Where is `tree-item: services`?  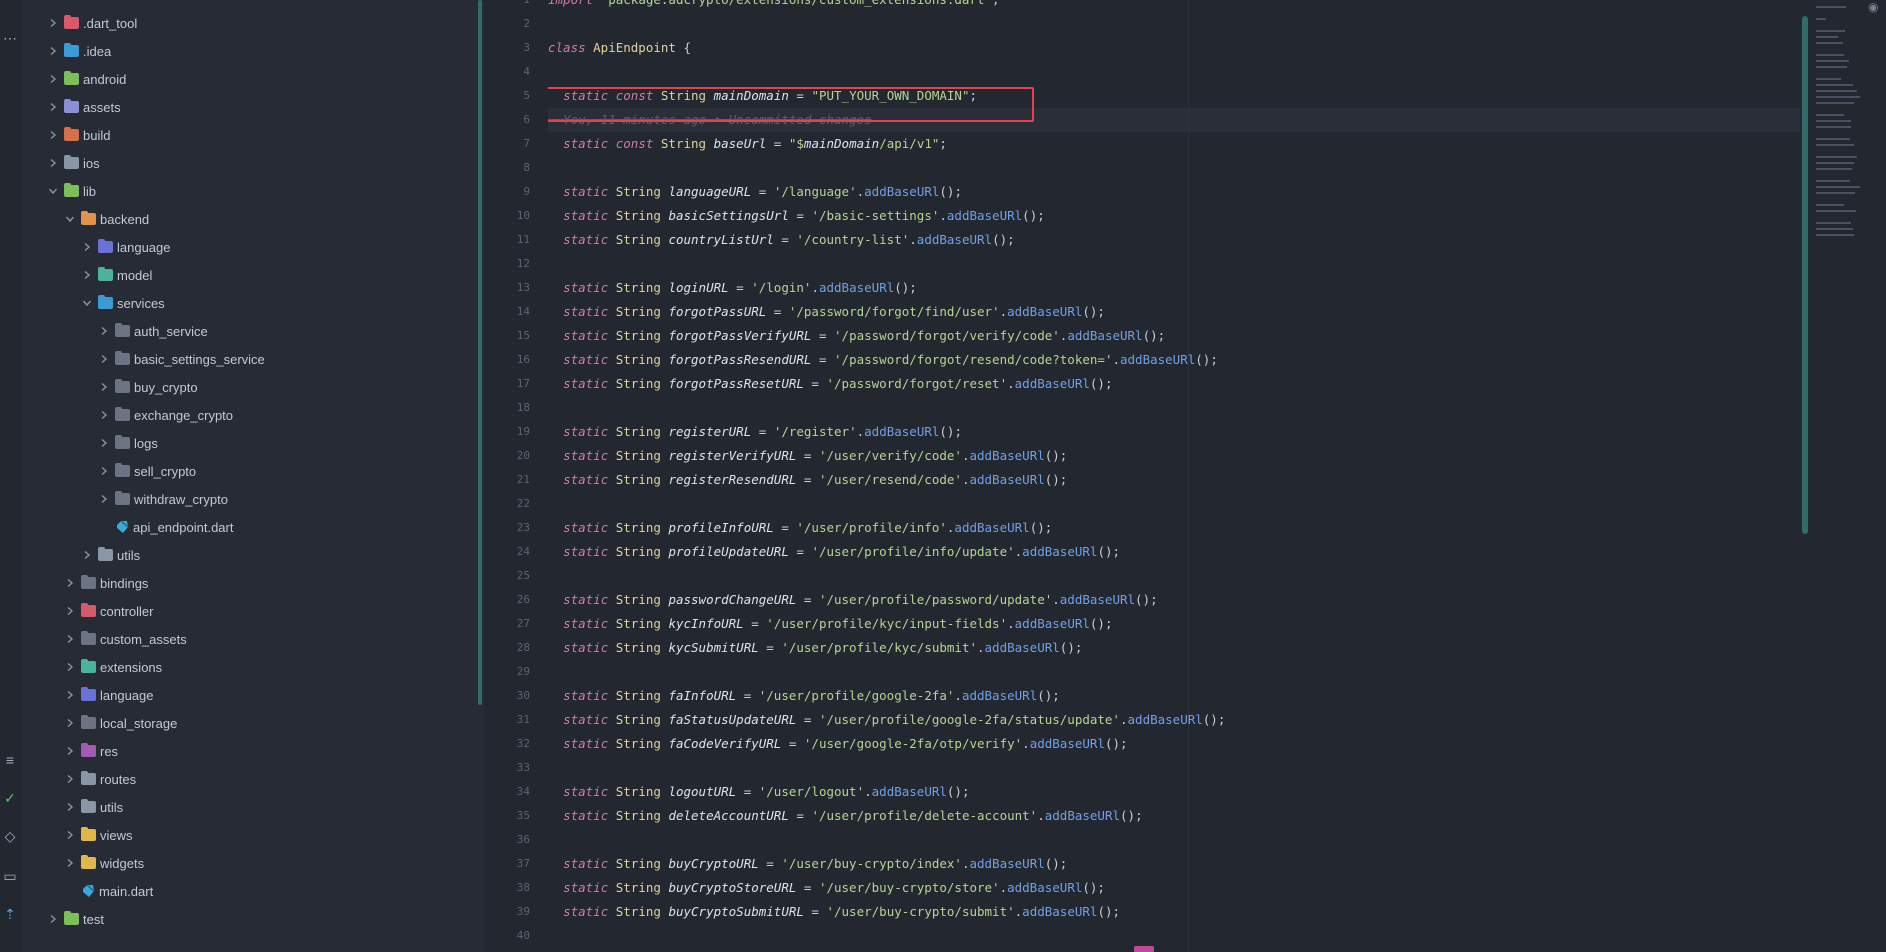
tree-item: services is located at coordinates (122, 303).